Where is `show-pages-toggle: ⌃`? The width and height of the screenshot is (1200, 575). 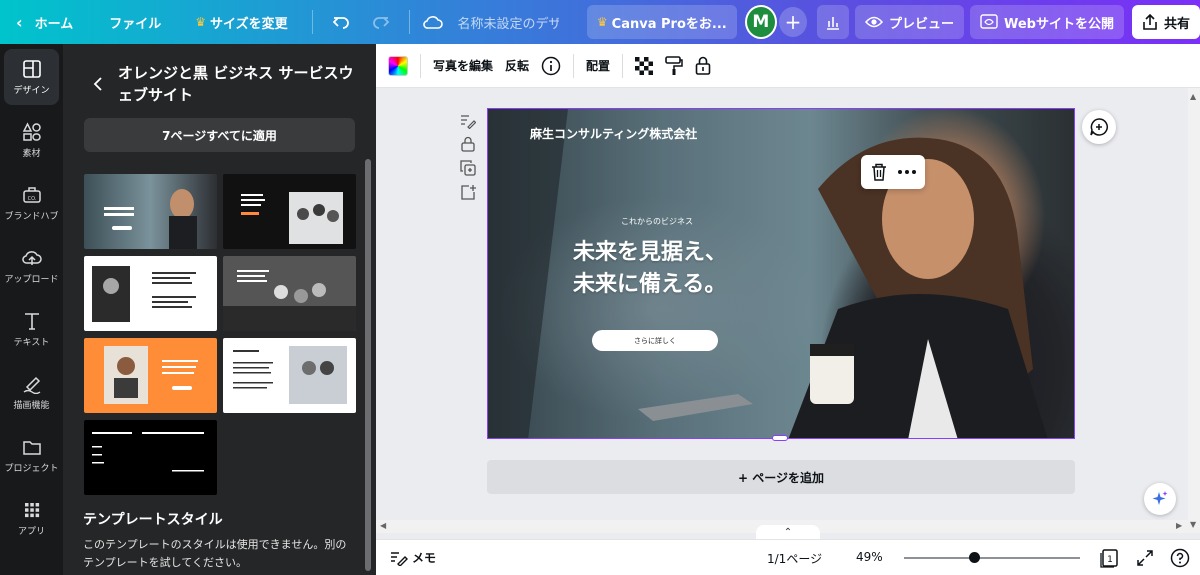
show-pages-toggle: ⌃ is located at coordinates (788, 532).